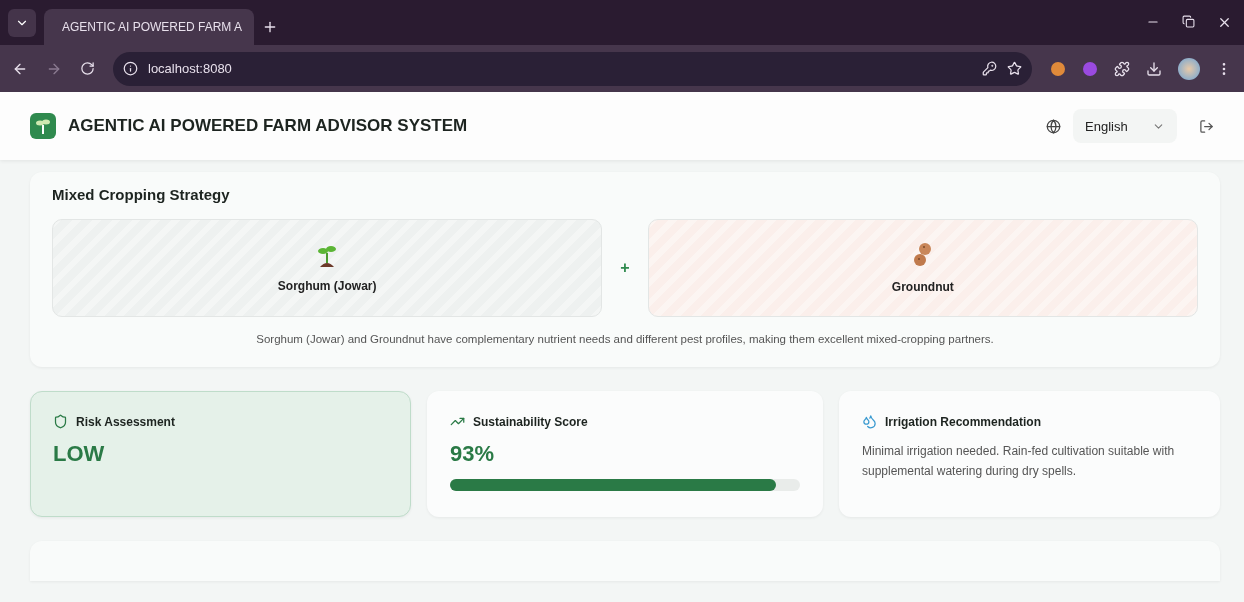 Image resolution: width=1244 pixels, height=602 pixels. Describe the element at coordinates (1188, 21) in the screenshot. I see `restore-icon` at that location.